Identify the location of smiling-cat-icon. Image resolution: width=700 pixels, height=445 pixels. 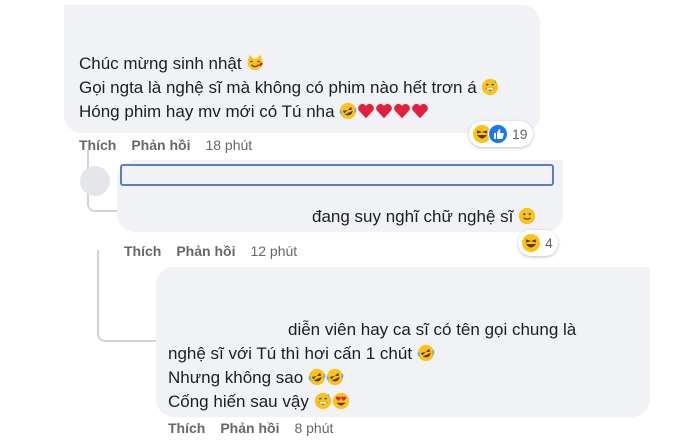
(255, 63).